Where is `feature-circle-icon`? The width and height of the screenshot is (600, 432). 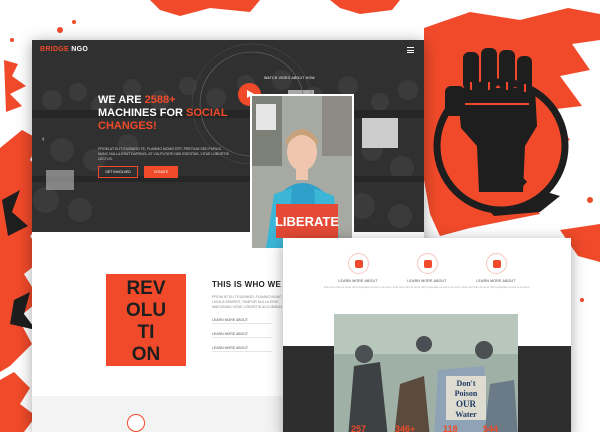 feature-circle-icon is located at coordinates (136, 423).